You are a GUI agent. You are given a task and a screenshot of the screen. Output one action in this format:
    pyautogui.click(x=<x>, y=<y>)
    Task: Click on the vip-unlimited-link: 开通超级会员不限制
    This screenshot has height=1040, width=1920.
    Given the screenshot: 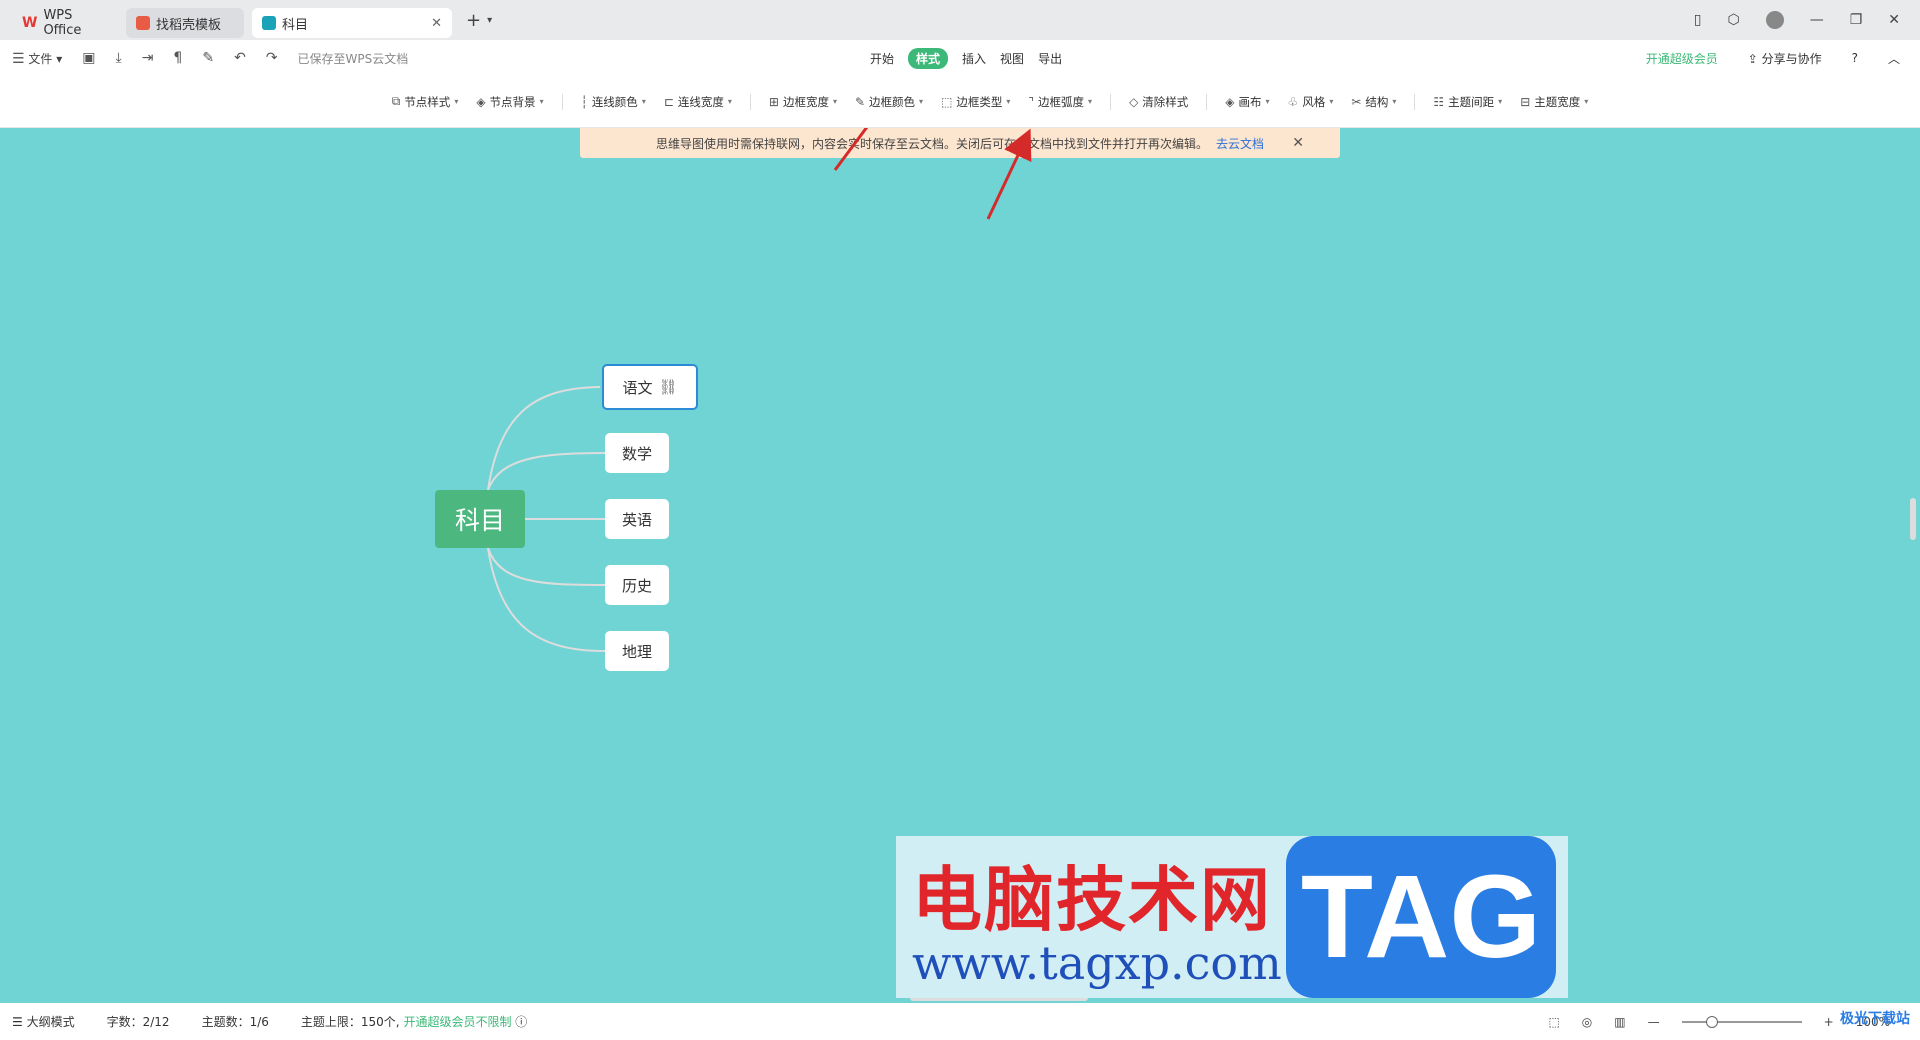 What is the action you would take?
    pyautogui.click(x=457, y=1022)
    